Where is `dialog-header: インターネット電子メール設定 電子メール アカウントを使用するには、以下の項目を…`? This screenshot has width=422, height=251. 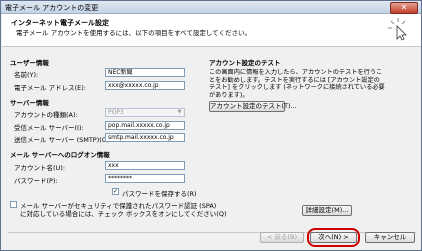
dialog-header: インターネット電子メール設定 電子メール アカウントを使用するには、以下の項目を… is located at coordinates (211, 30).